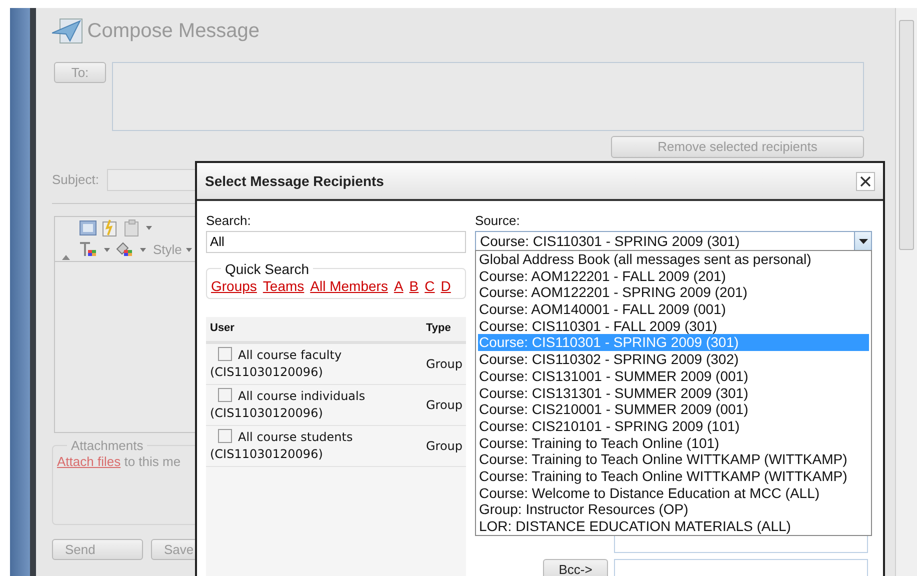 This screenshot has height=576, width=917. Describe the element at coordinates (66, 257) in the screenshot. I see `collapse-toolbar-icon` at that location.